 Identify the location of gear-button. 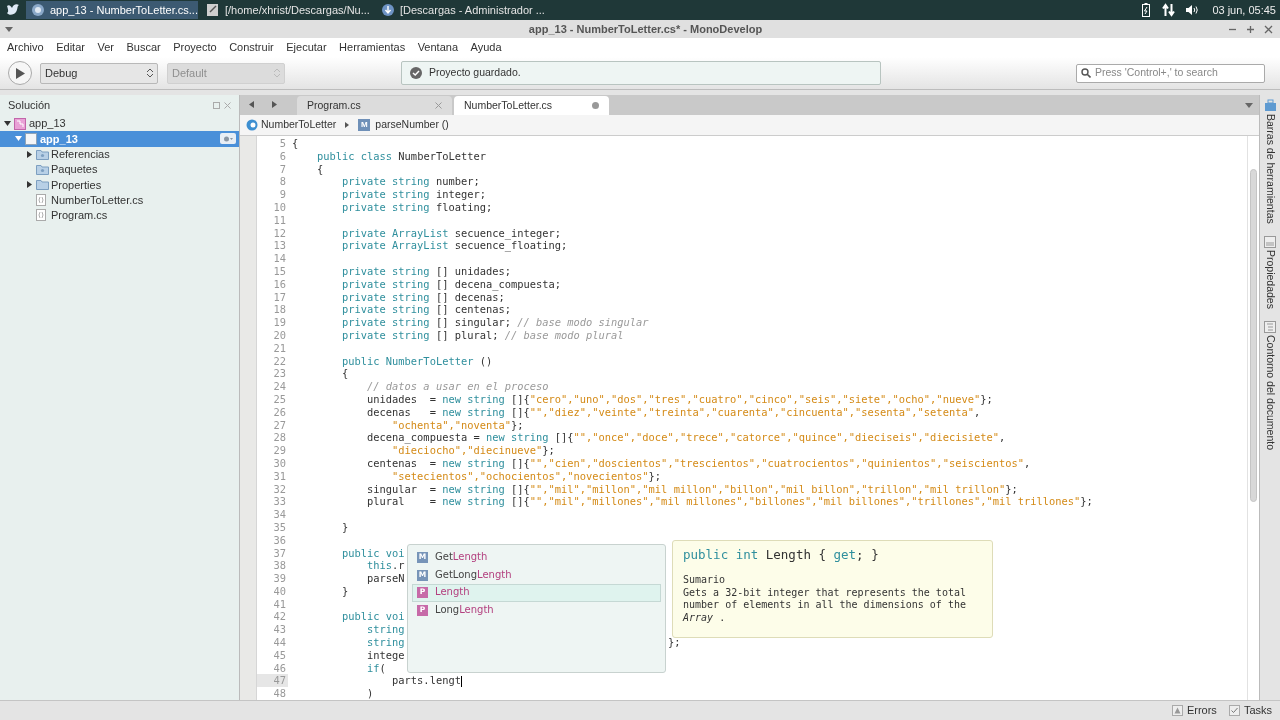
(228, 139).